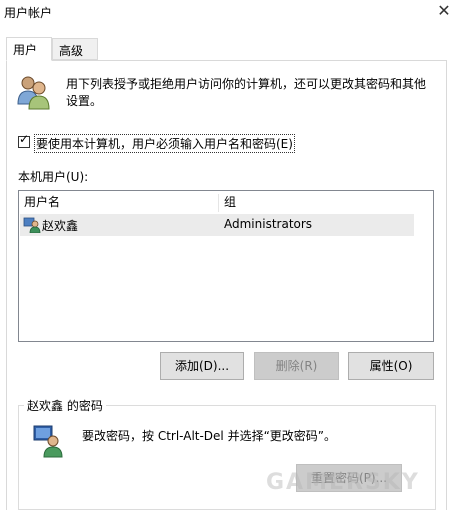  What do you see at coordinates (53, 177) in the screenshot?
I see `user-list-label: 本机用户(U):` at bounding box center [53, 177].